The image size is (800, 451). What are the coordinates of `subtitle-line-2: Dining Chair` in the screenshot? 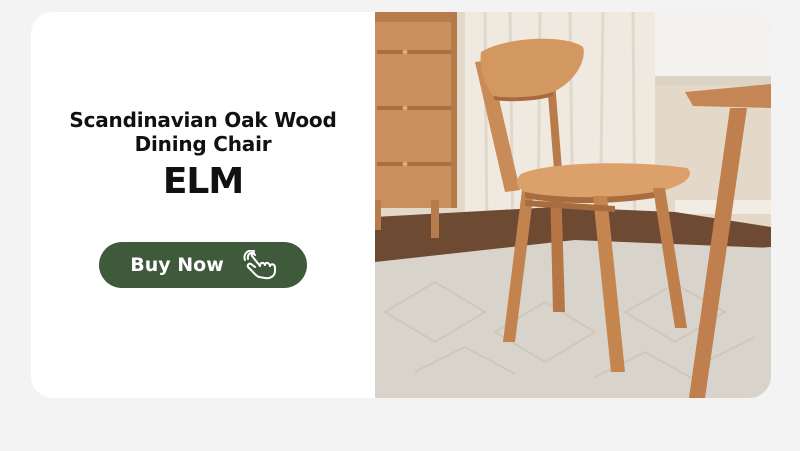 It's located at (203, 144).